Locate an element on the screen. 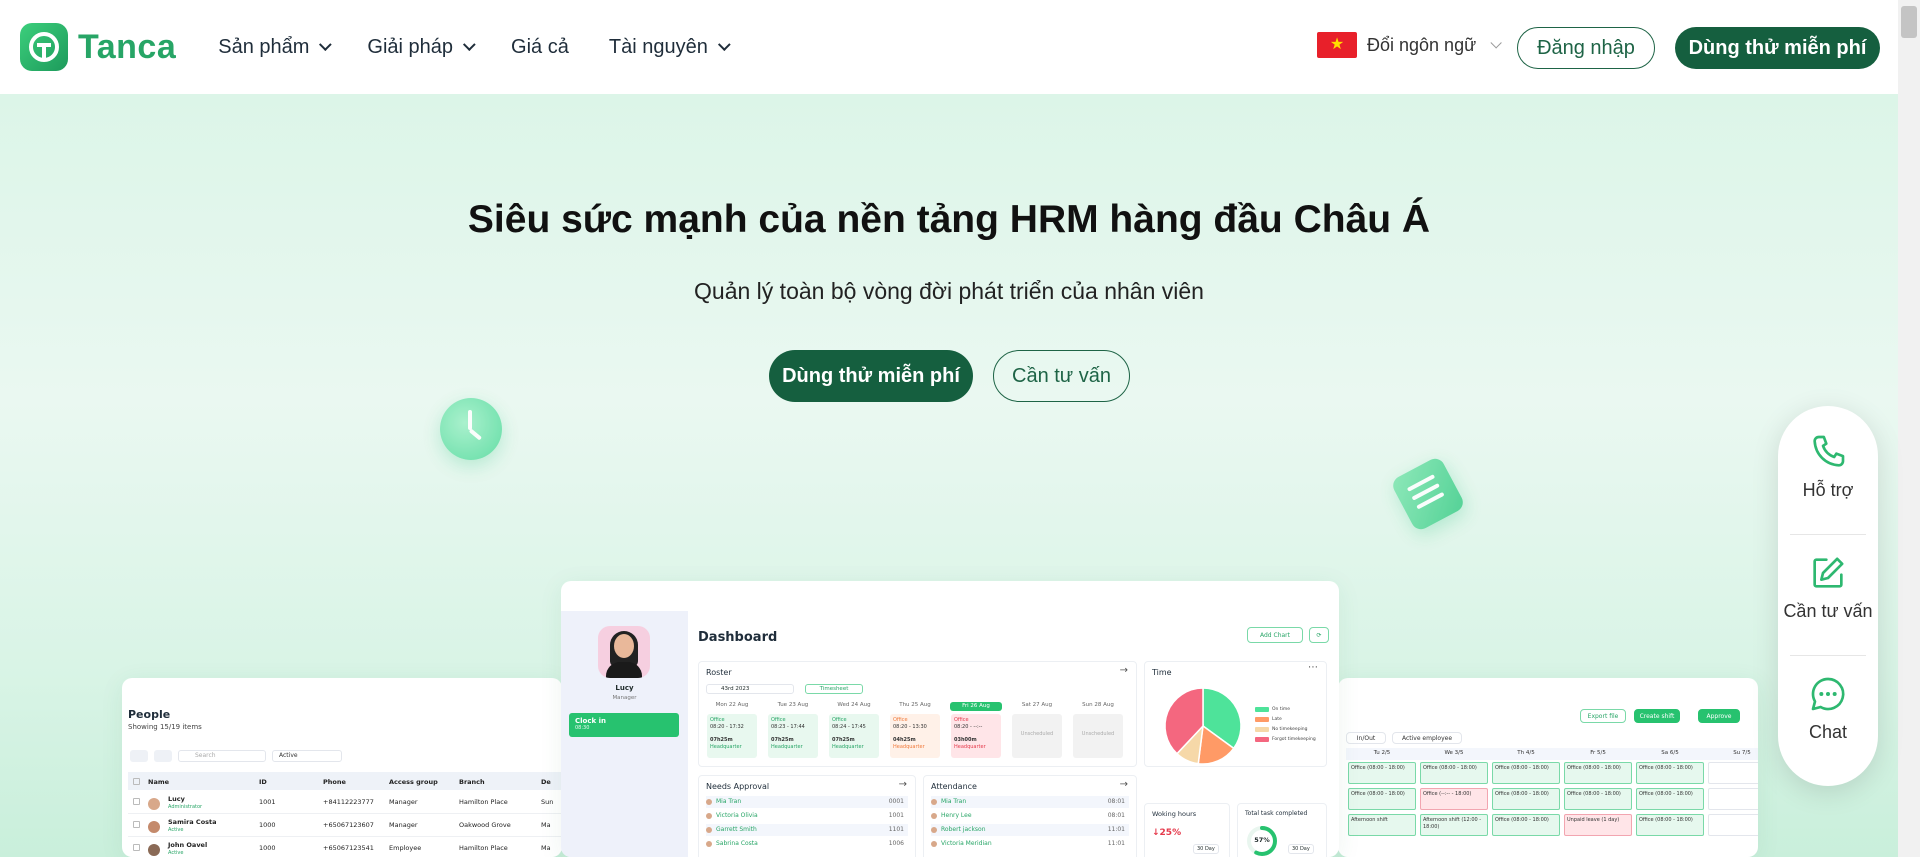  roster-day-label: Mon 22 Aug is located at coordinates (732, 705).